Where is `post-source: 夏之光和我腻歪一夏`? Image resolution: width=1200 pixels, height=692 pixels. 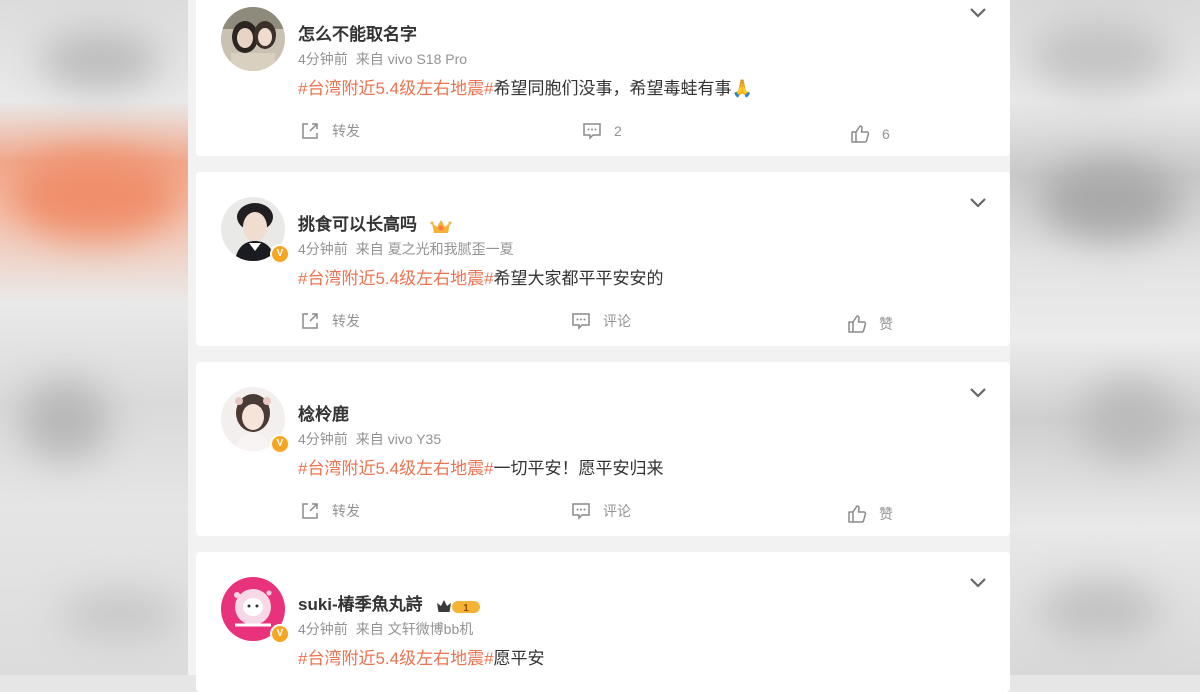 post-source: 夏之光和我腻歪一夏 is located at coordinates (451, 249).